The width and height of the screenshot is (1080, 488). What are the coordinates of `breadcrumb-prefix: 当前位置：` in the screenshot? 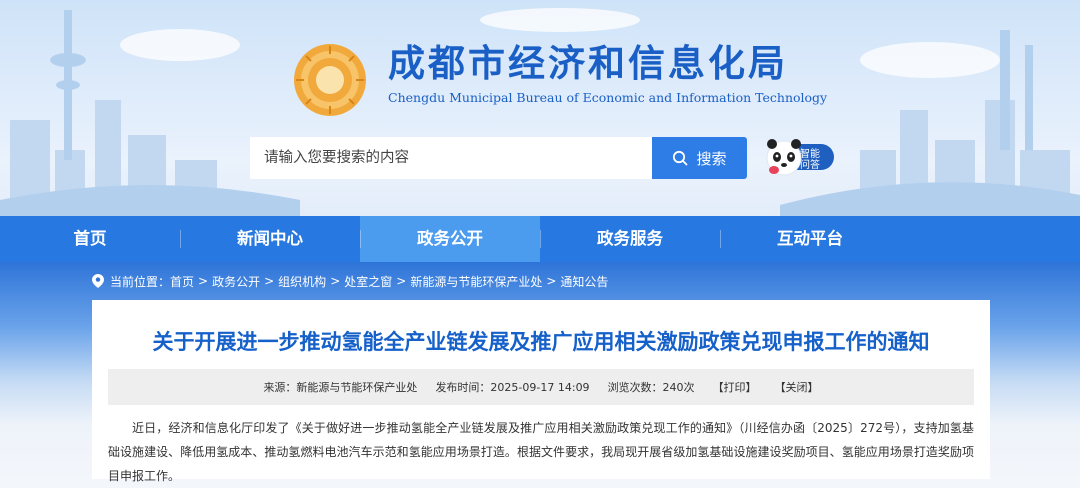 It's located at (140, 281).